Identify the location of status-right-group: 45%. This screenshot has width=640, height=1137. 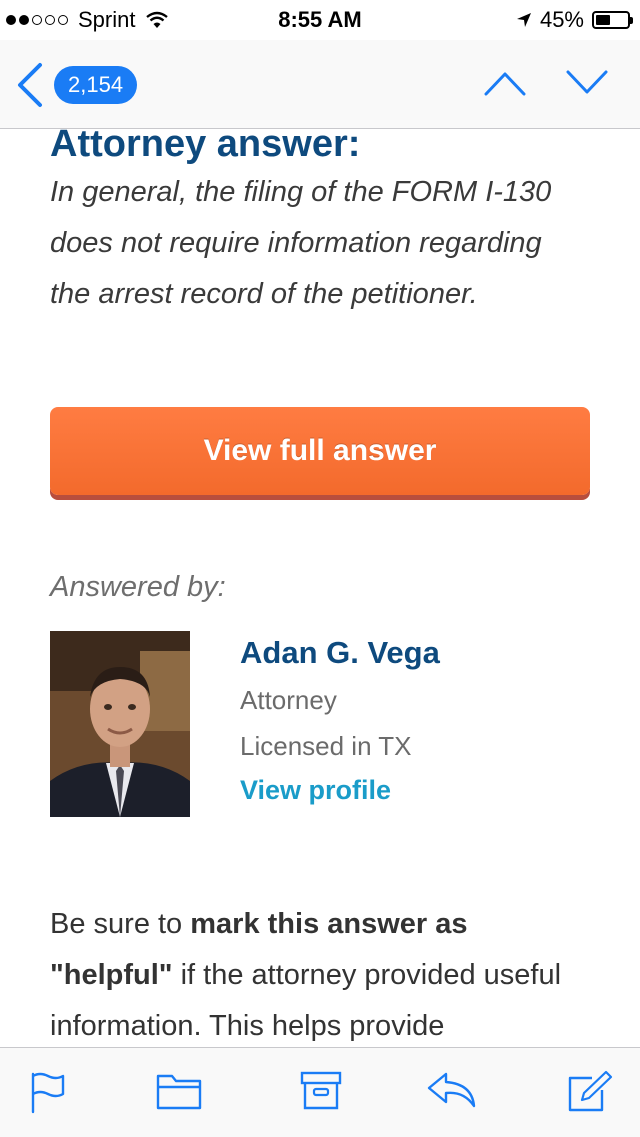
(574, 20).